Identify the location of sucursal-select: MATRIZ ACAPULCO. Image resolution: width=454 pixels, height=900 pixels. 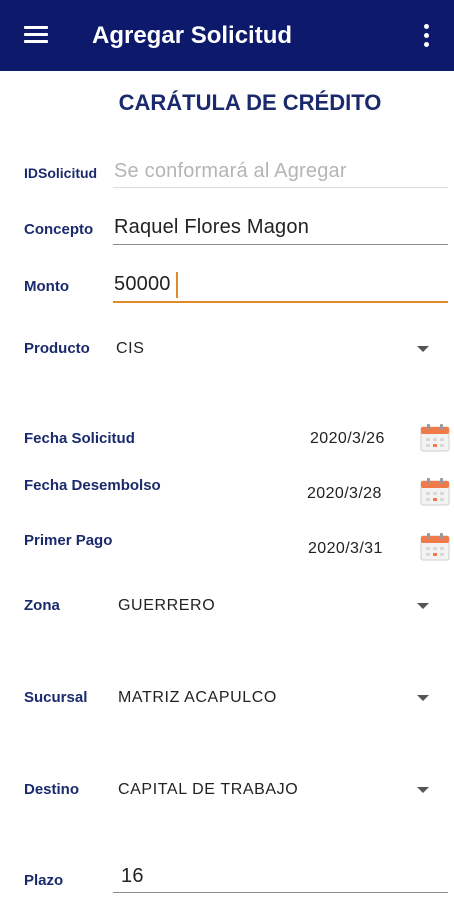
(197, 698).